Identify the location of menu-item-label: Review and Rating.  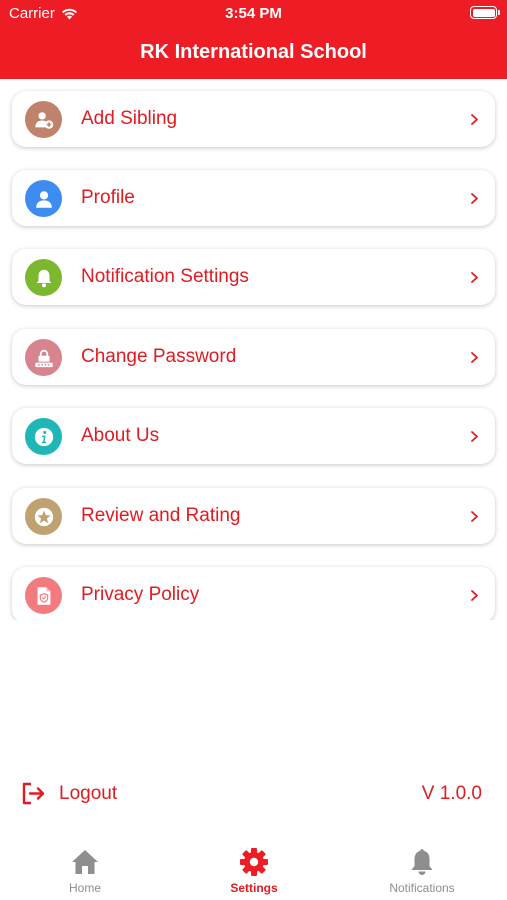
(161, 515).